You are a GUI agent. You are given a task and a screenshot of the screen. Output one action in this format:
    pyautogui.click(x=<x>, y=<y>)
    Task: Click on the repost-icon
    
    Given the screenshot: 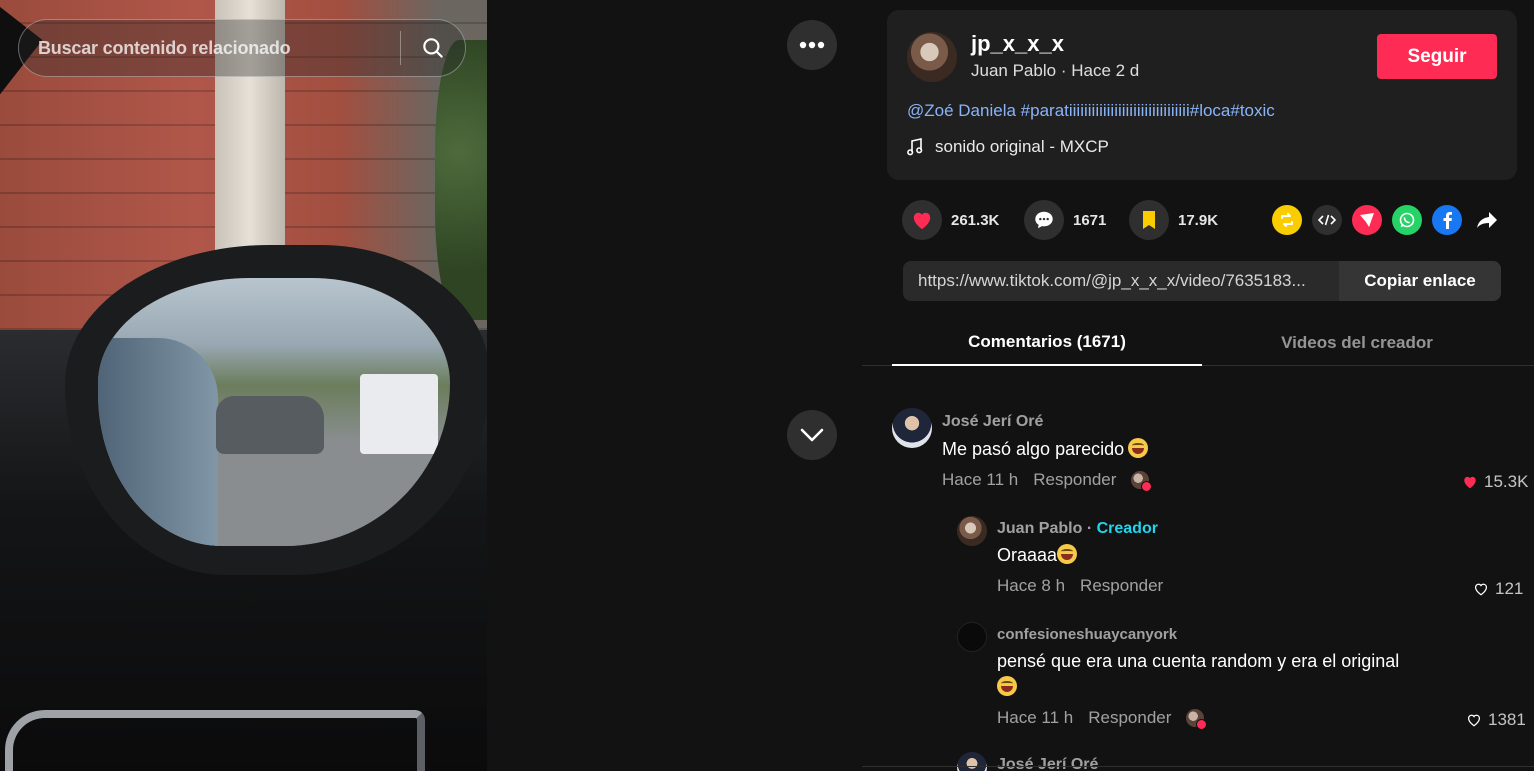 What is the action you would take?
    pyautogui.click(x=1287, y=220)
    